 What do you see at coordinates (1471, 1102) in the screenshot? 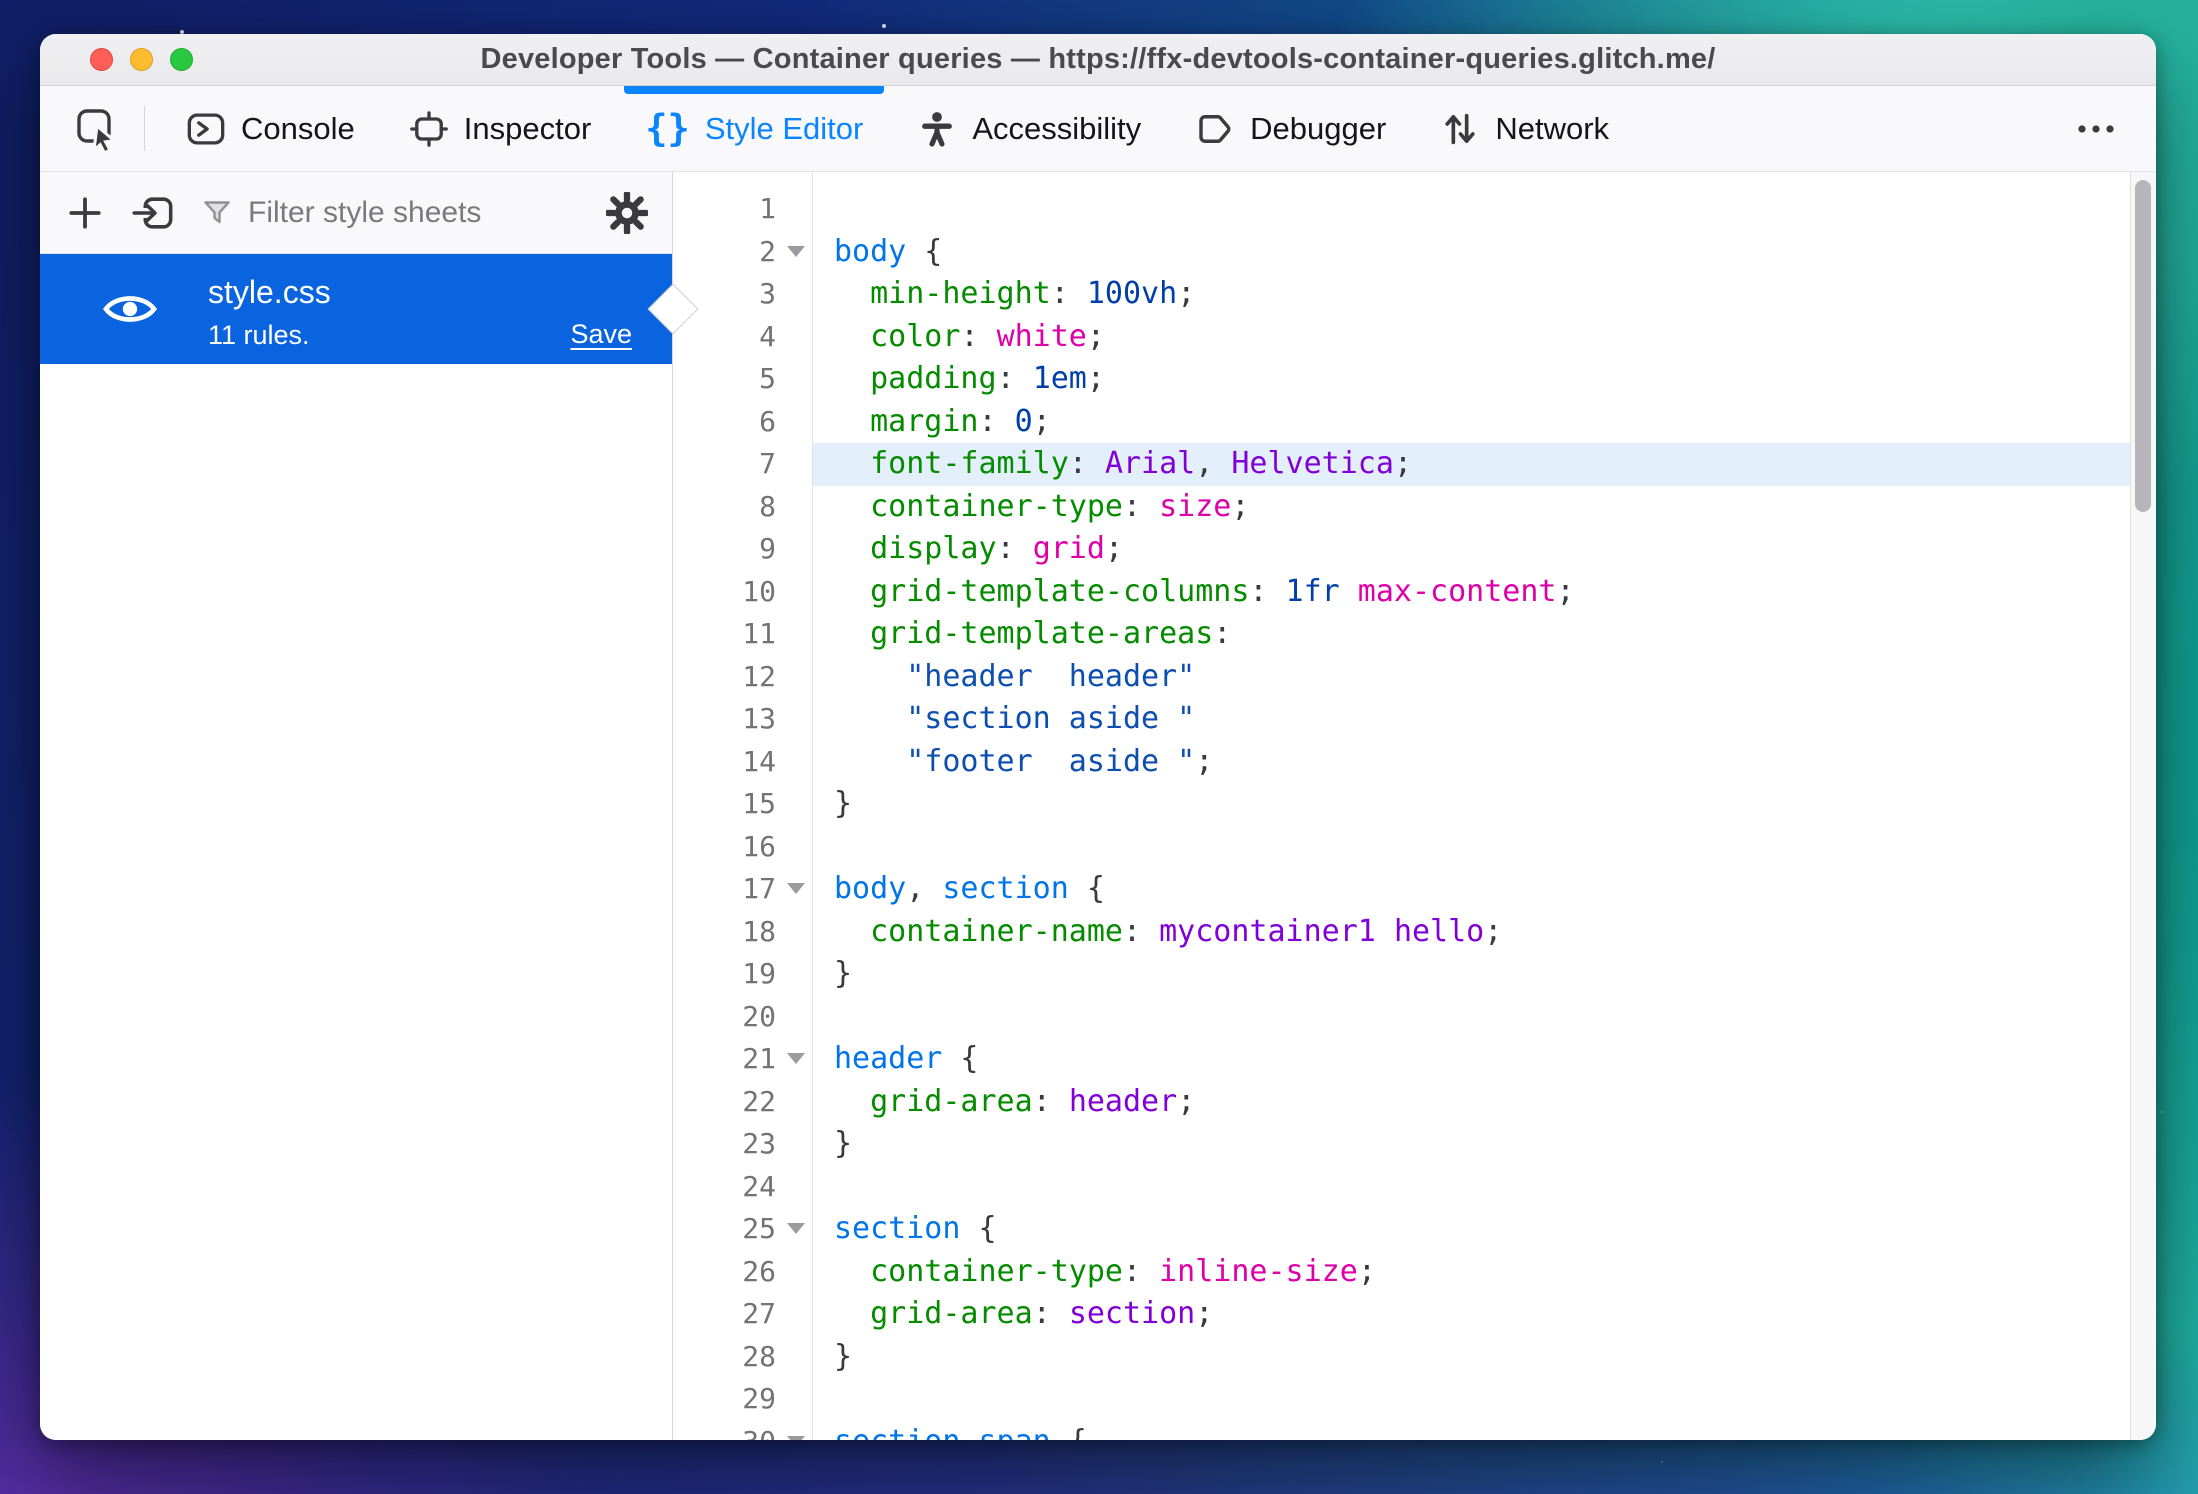
I see `code-text: grid-area: header;` at bounding box center [1471, 1102].